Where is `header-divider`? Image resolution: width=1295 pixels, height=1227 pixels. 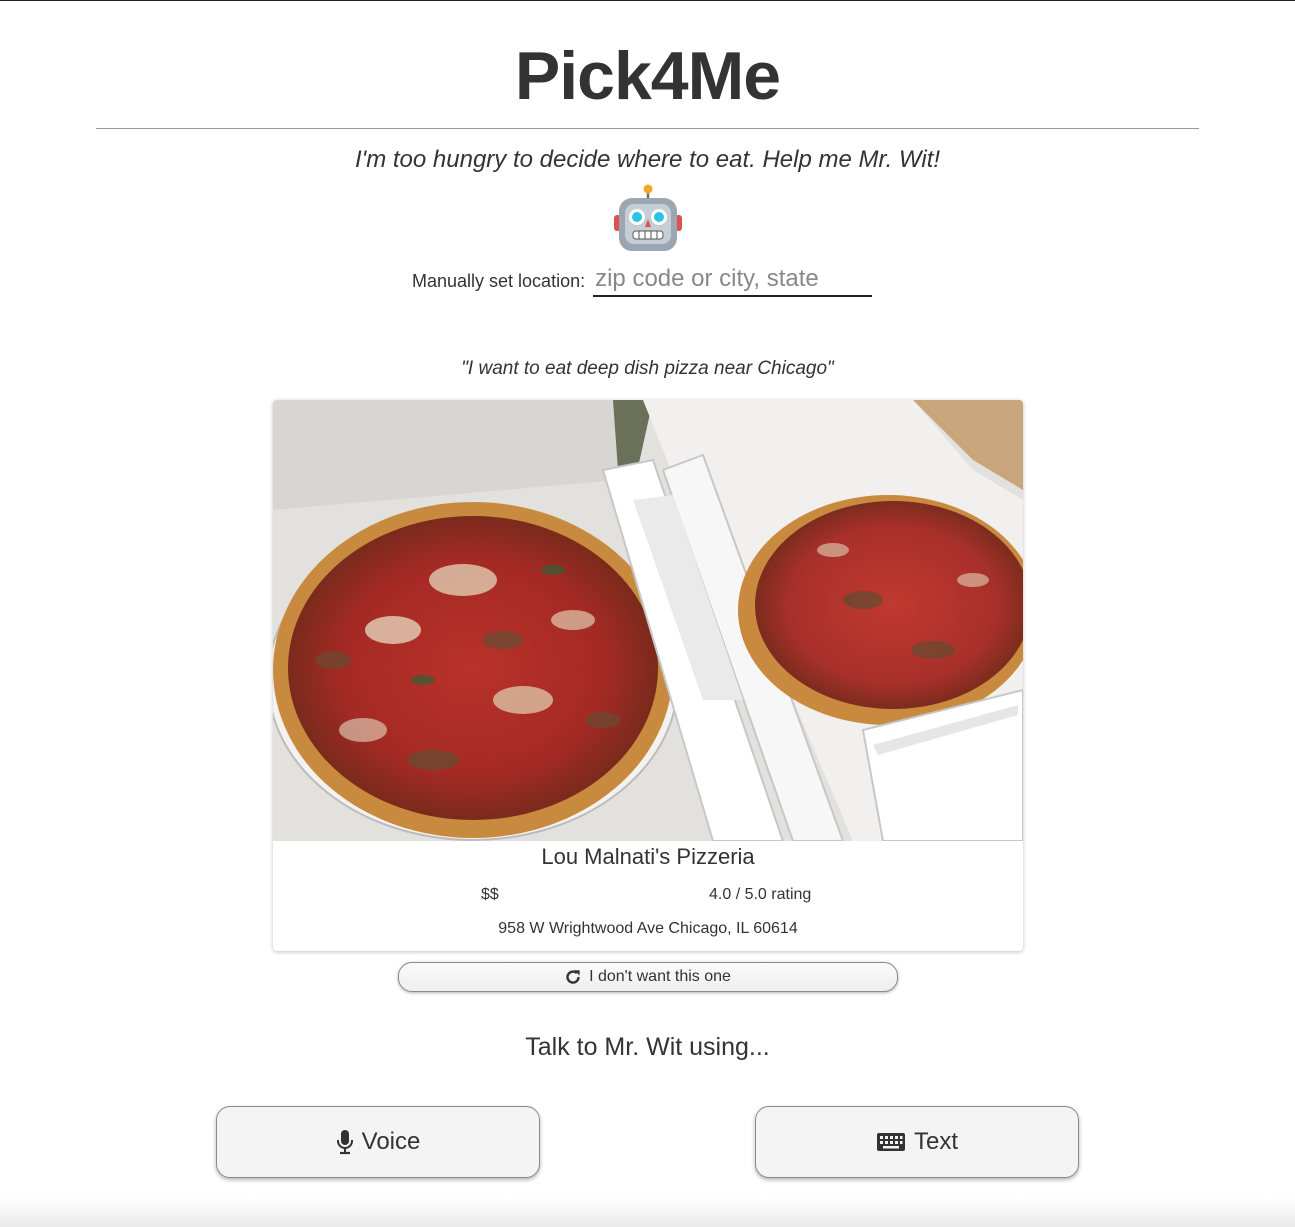 header-divider is located at coordinates (647, 128).